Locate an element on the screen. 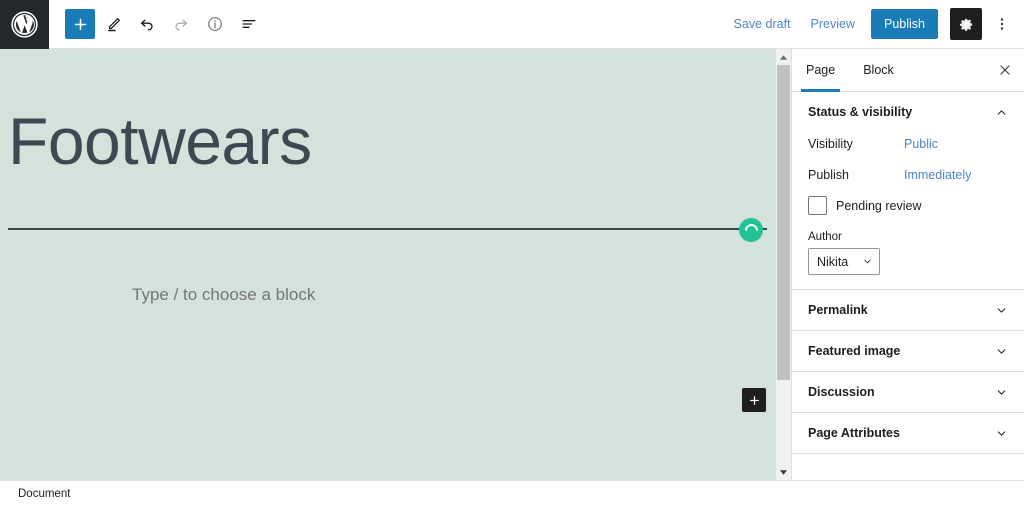 The width and height of the screenshot is (1024, 506). redo-button is located at coordinates (181, 24).